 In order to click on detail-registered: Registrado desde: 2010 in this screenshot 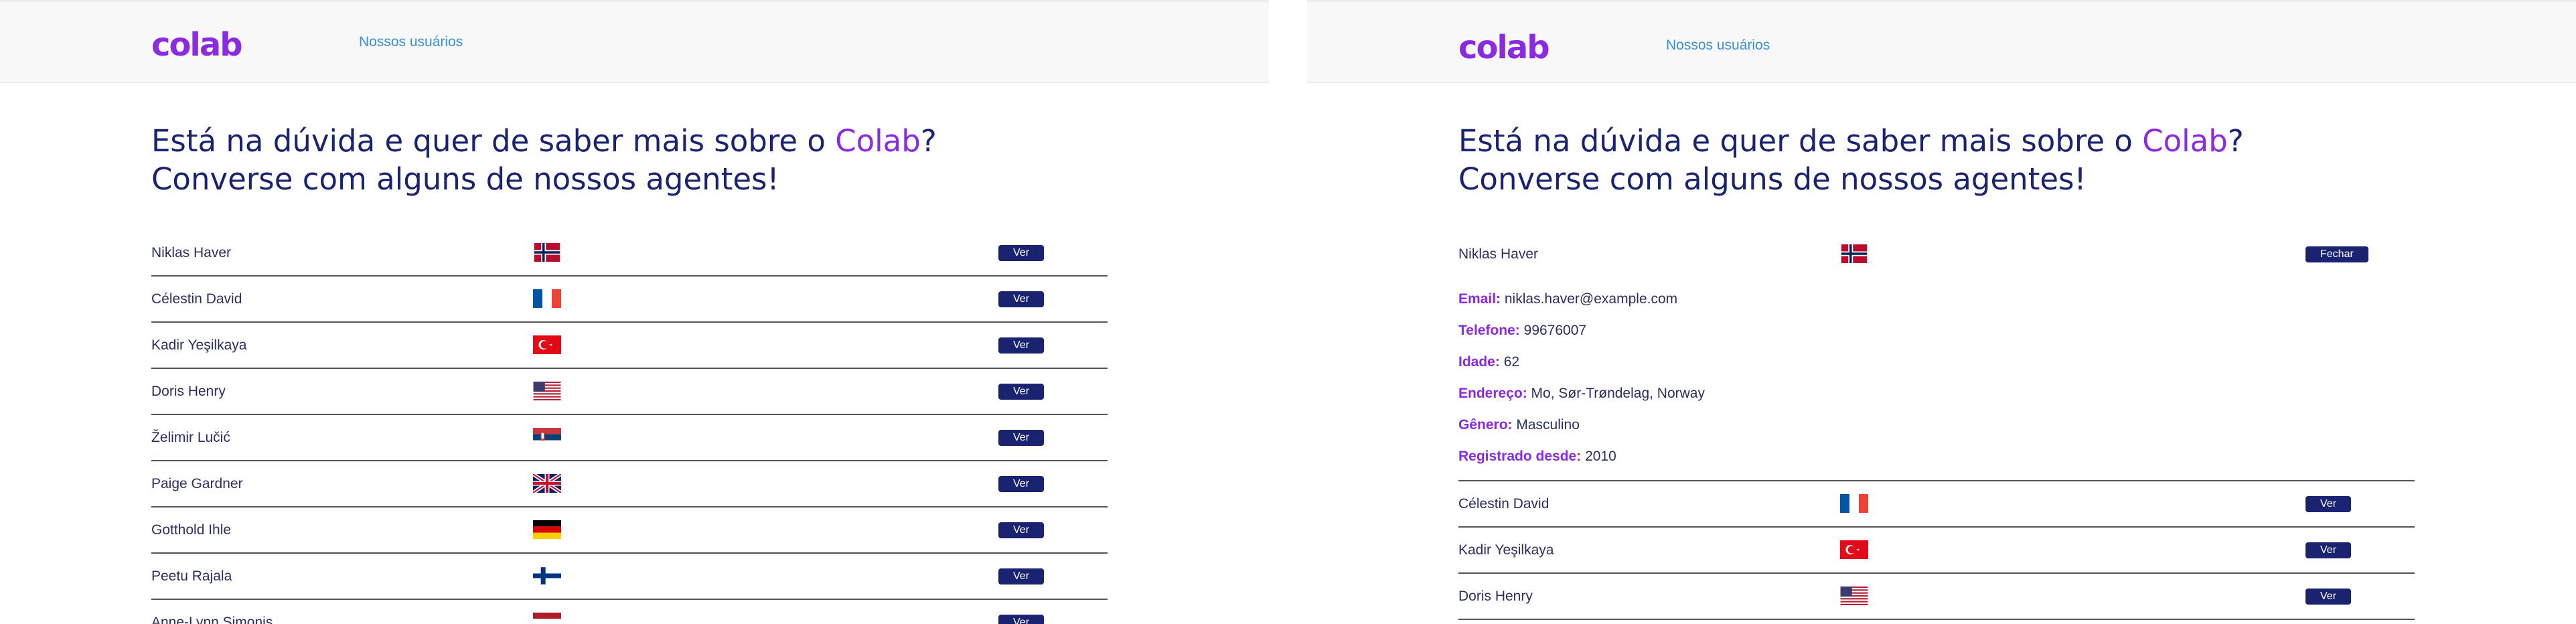, I will do `click(1936, 457)`.